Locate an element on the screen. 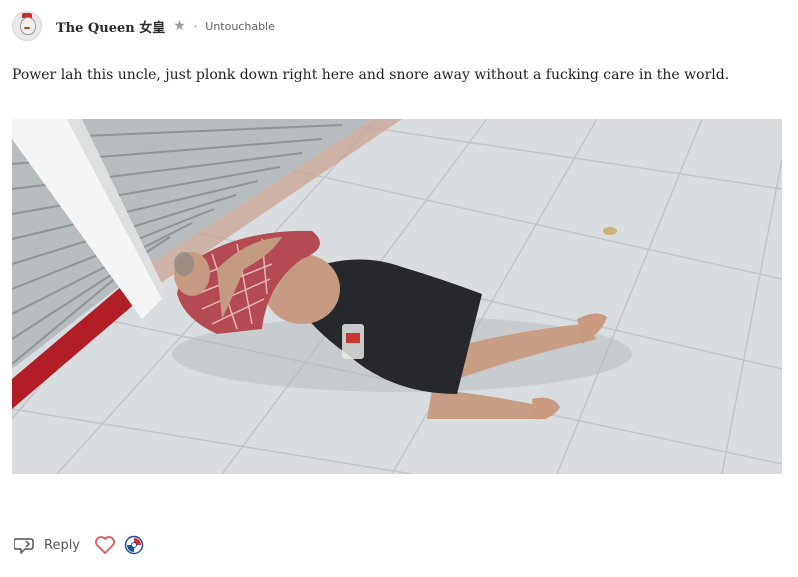 The width and height of the screenshot is (798, 577). reply-button: Reply is located at coordinates (50, 545).